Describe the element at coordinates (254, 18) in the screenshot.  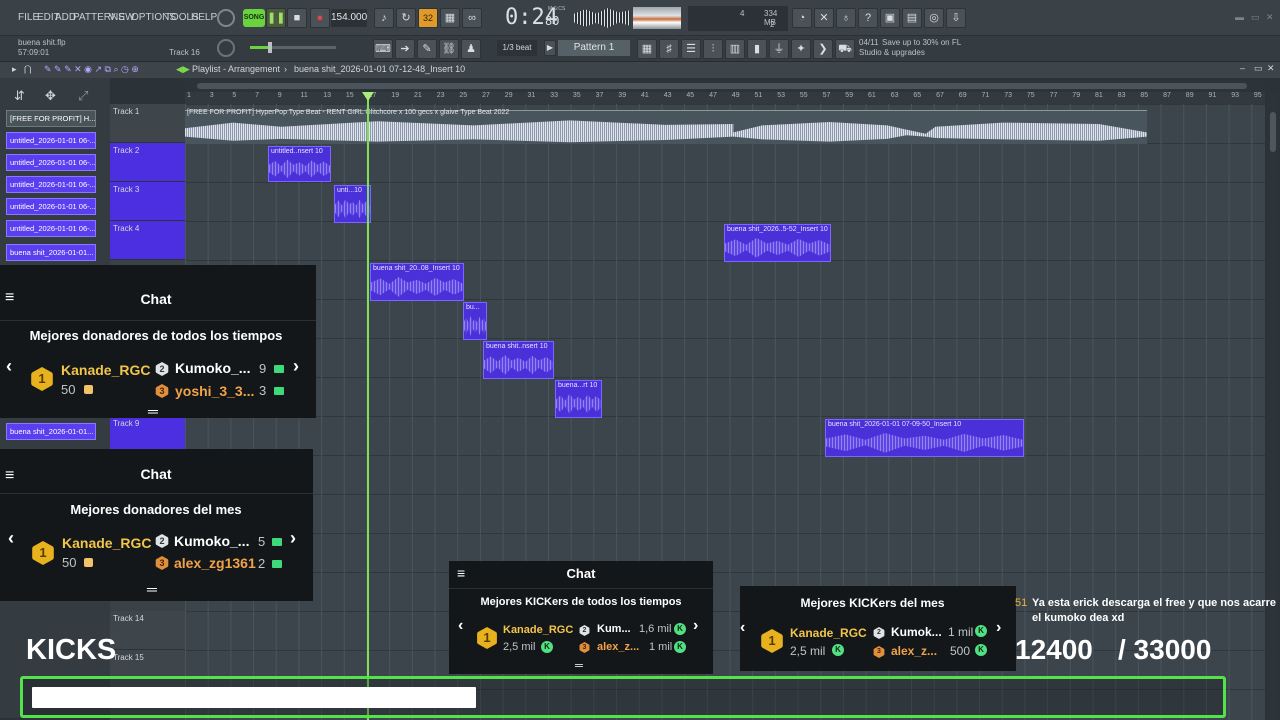
I see `song-mode-button: SONG` at that location.